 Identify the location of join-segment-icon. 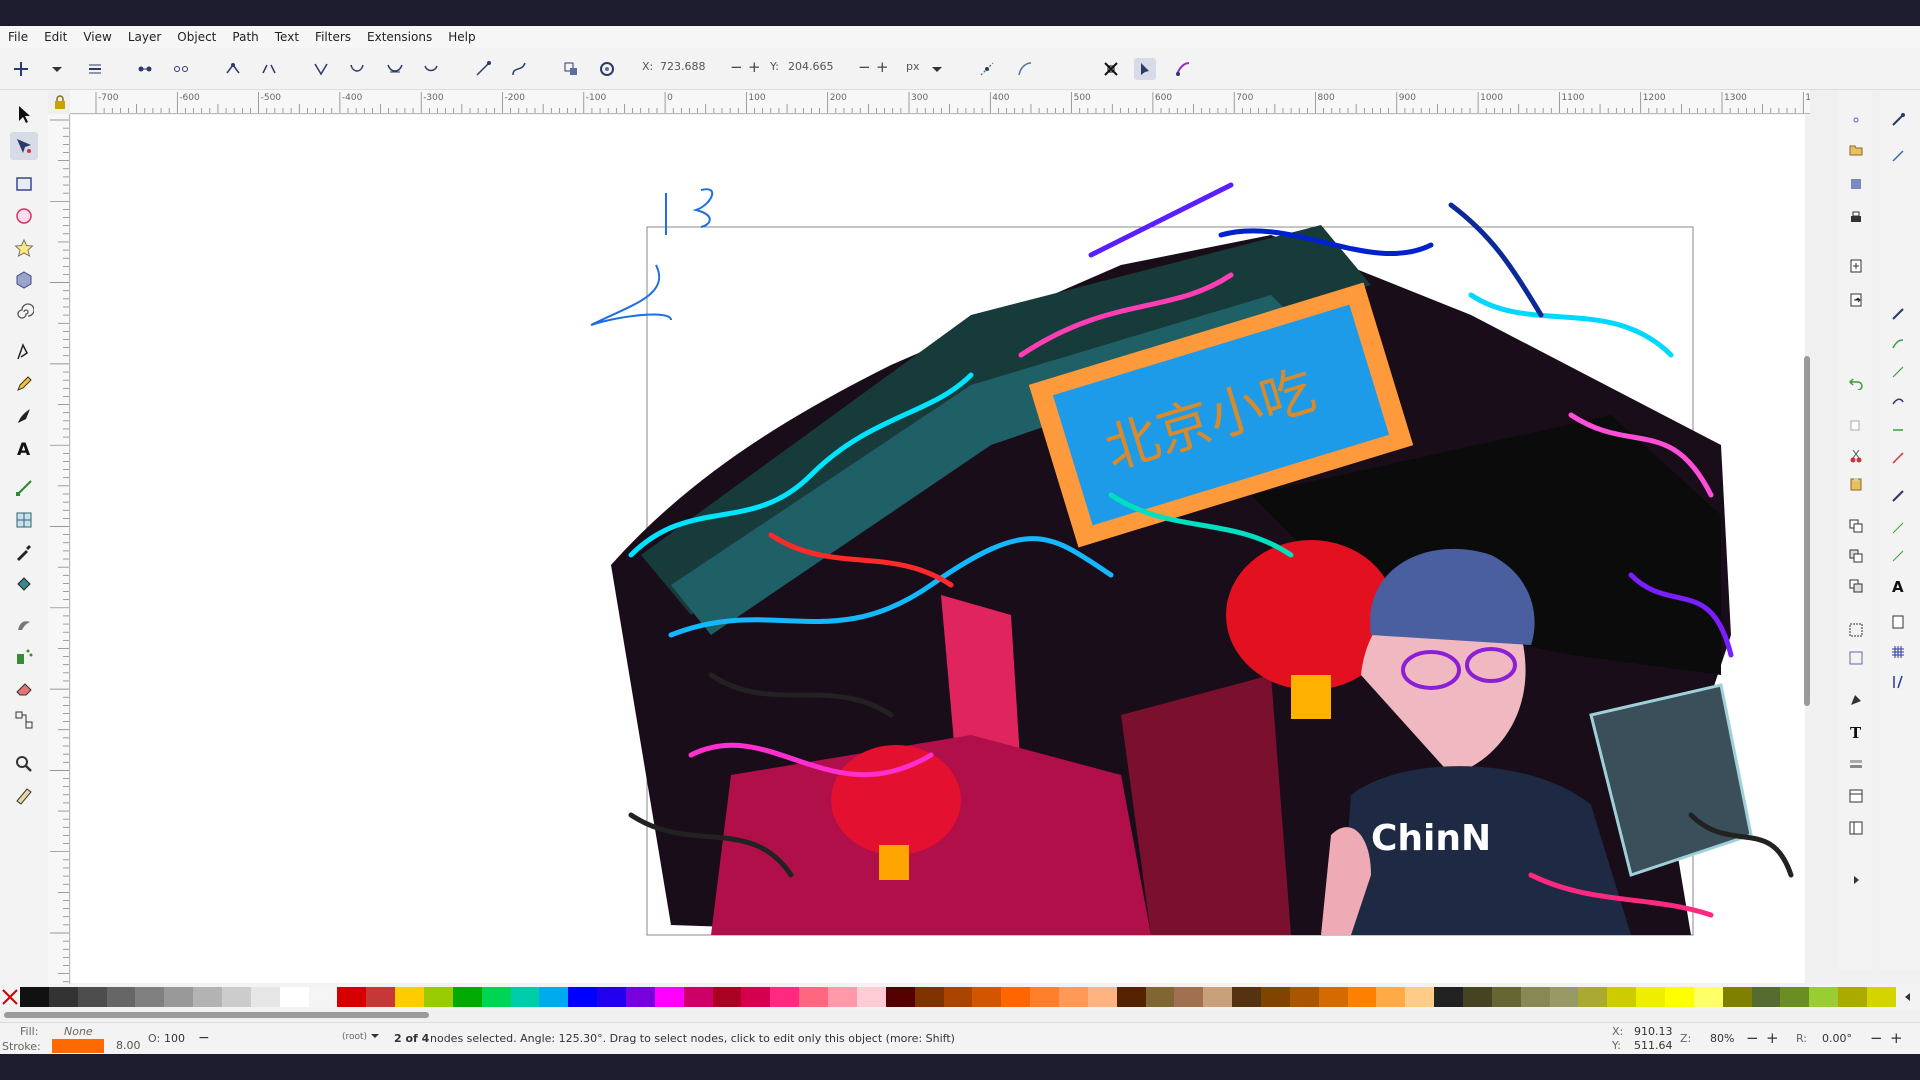
(233, 69).